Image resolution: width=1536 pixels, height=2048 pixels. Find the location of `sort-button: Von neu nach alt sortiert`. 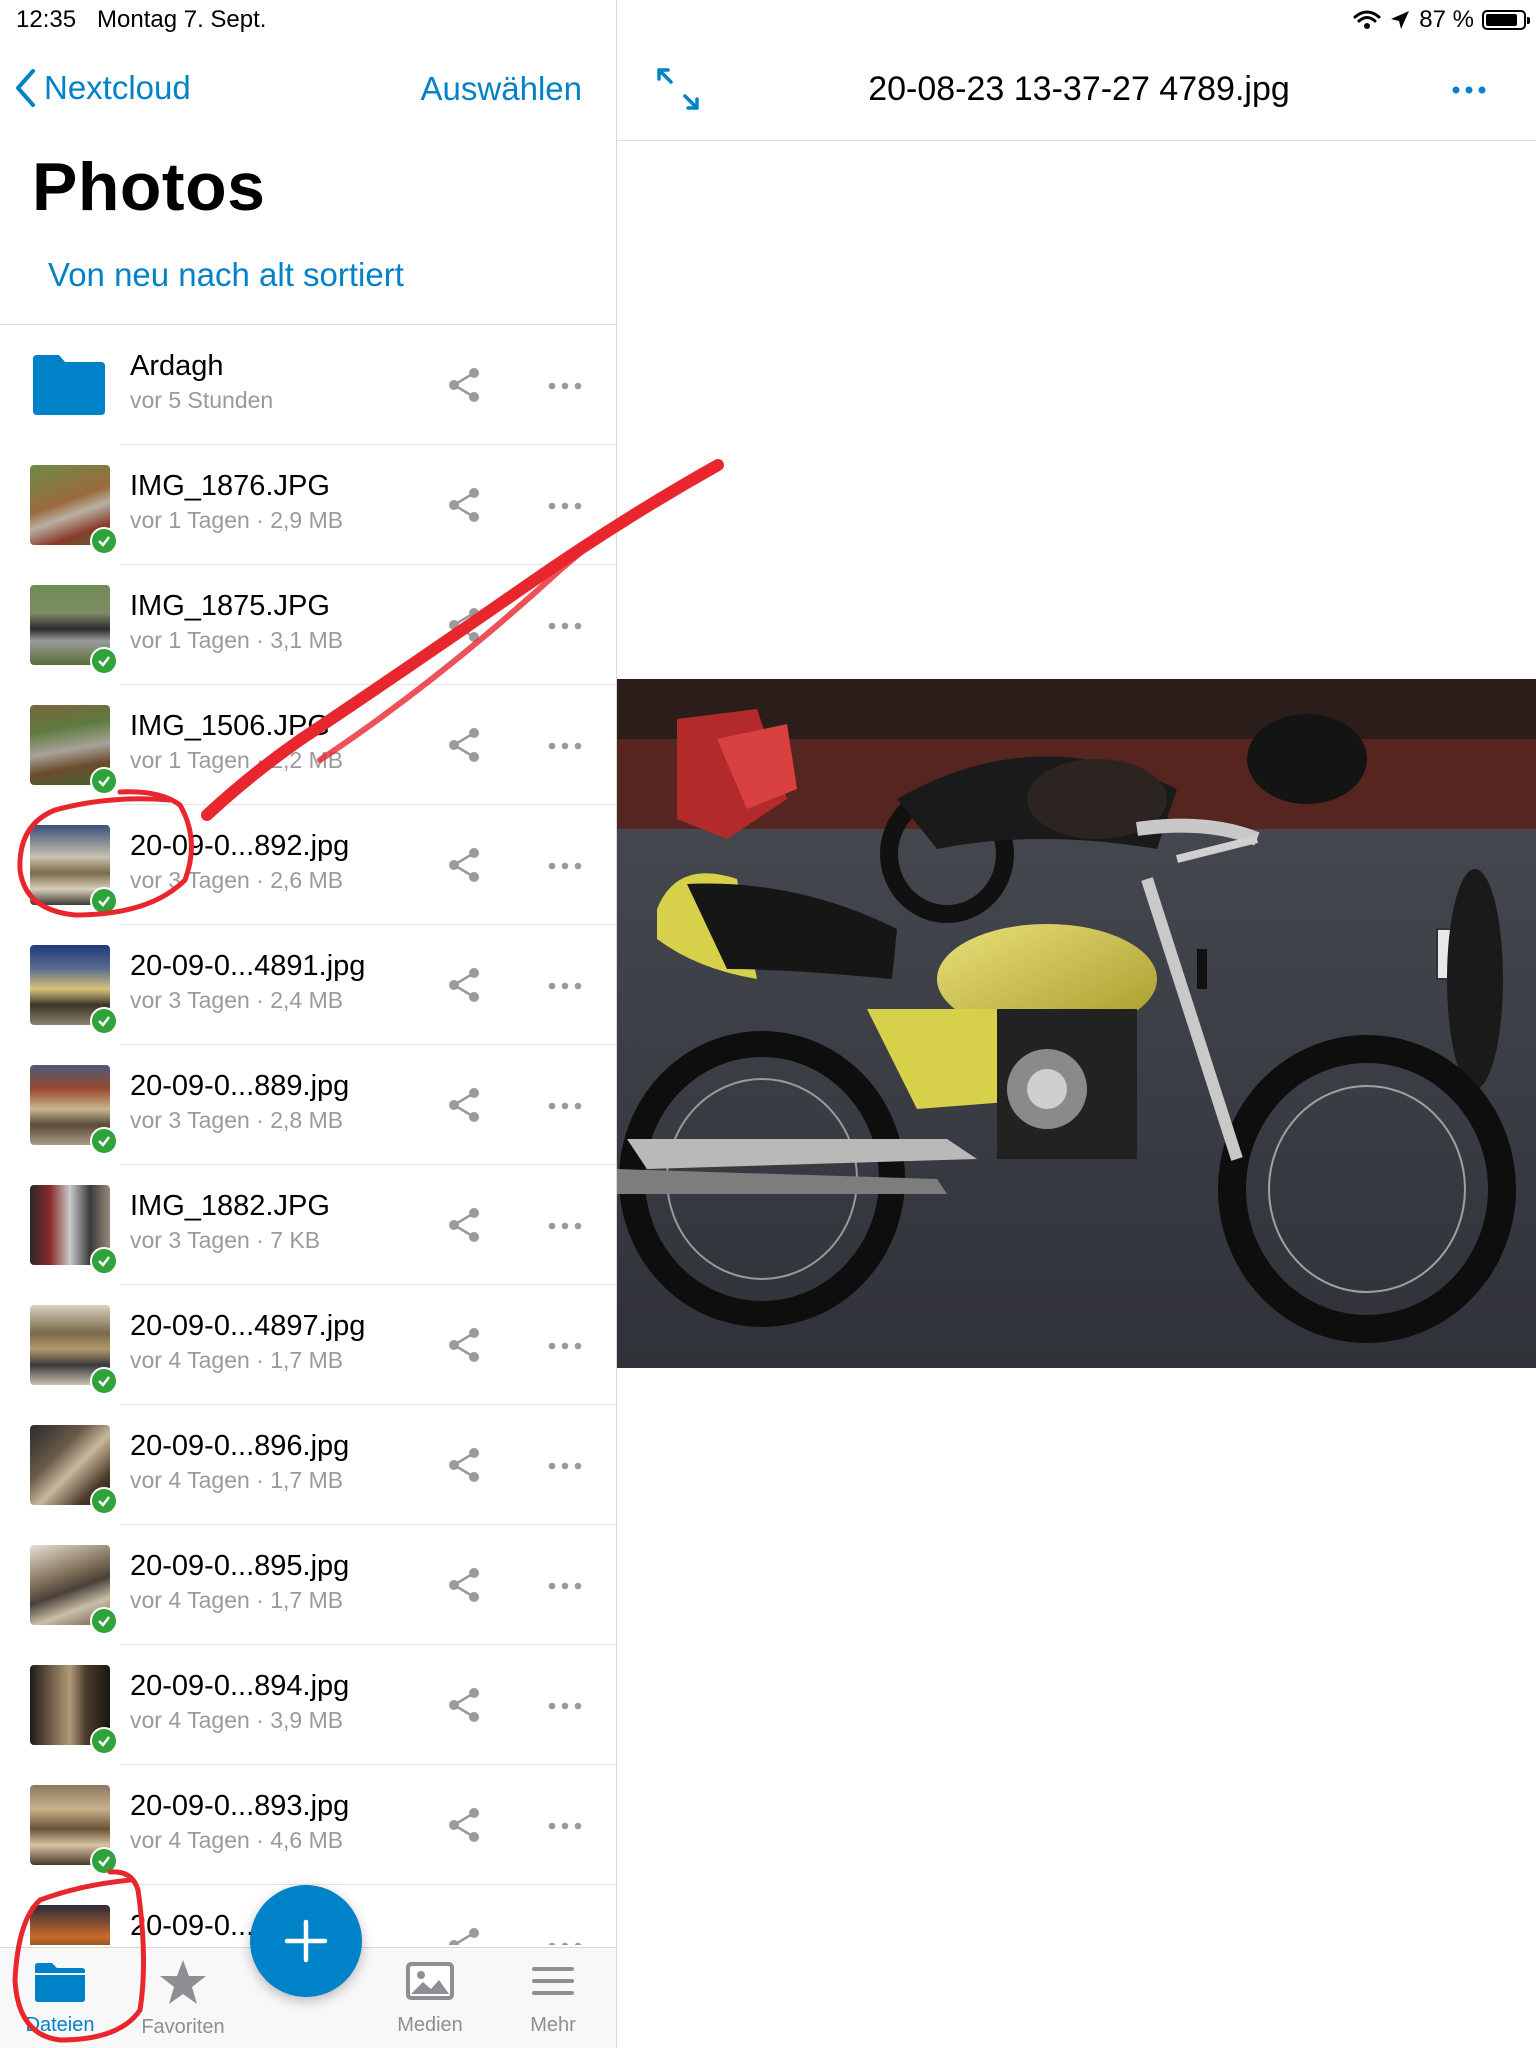

sort-button: Von neu nach alt sortiert is located at coordinates (226, 275).